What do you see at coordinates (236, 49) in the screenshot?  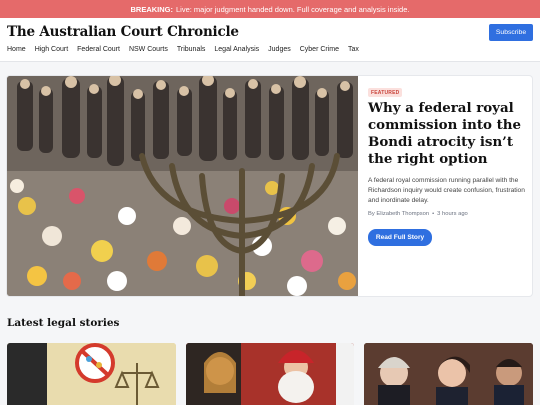 I see `nav-item-legal-analysis: Legal Analysis` at bounding box center [236, 49].